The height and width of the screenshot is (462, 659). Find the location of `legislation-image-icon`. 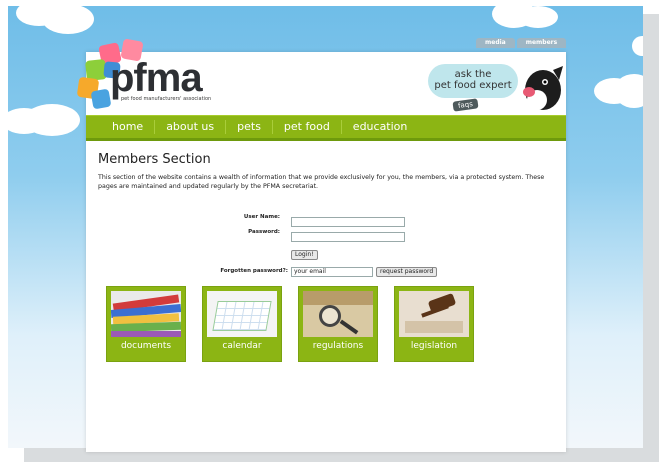

legislation-image-icon is located at coordinates (434, 314).